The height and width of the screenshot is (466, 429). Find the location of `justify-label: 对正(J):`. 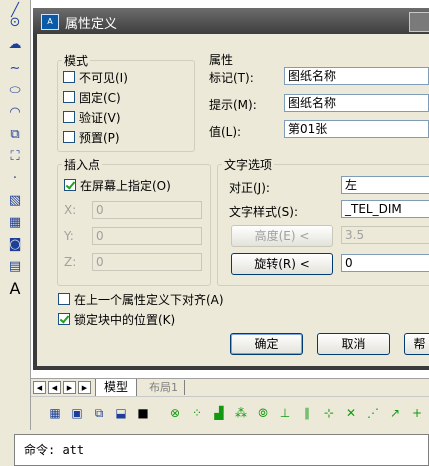

justify-label: 对正(J): is located at coordinates (249, 188).